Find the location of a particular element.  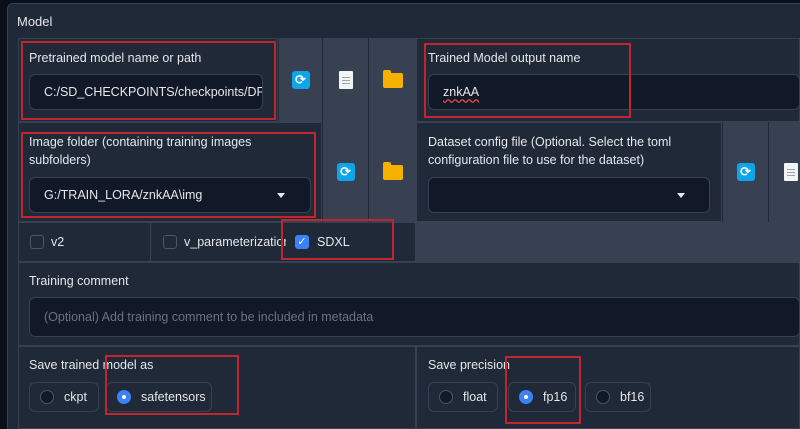

pretrained-folder-button is located at coordinates (392, 80).